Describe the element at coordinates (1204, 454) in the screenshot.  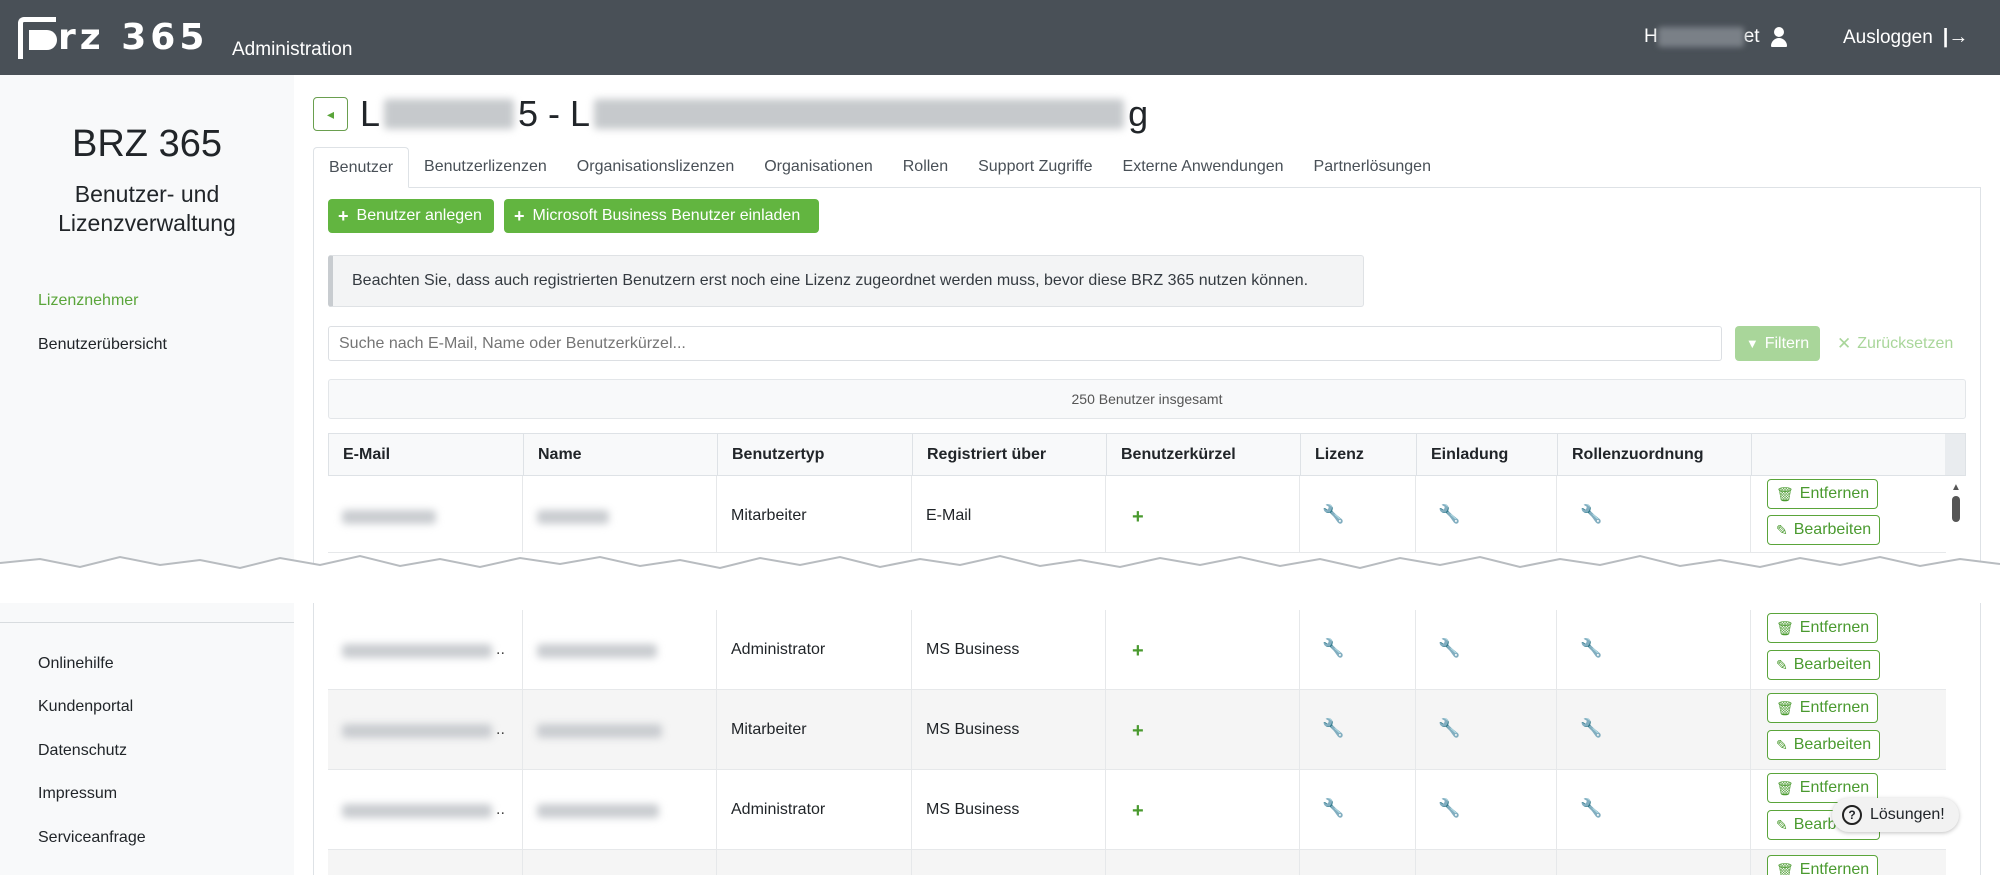
I see `column-benutzerkuerzel: Benutzerkürzel` at that location.